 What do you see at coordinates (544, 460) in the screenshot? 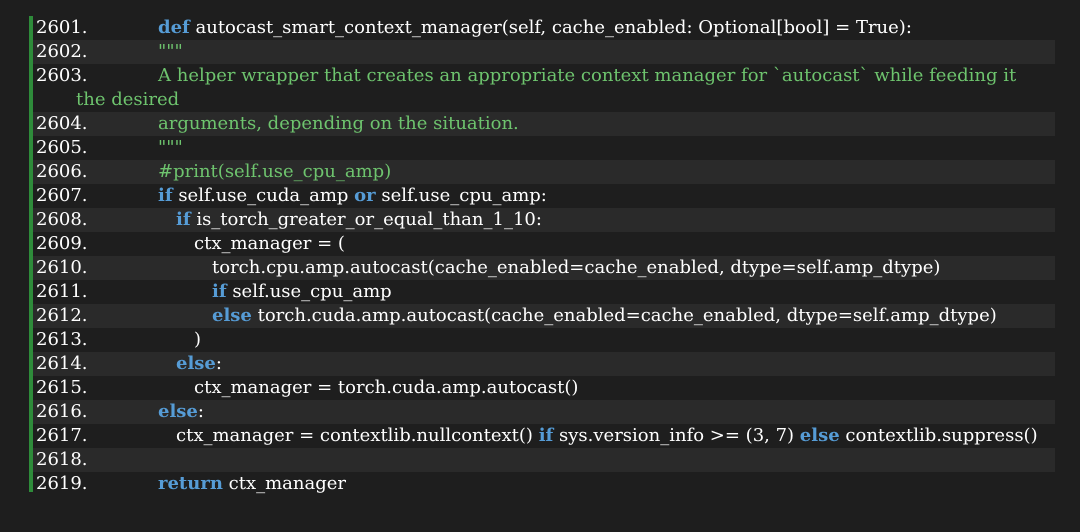
I see `code-line: 2618.` at bounding box center [544, 460].